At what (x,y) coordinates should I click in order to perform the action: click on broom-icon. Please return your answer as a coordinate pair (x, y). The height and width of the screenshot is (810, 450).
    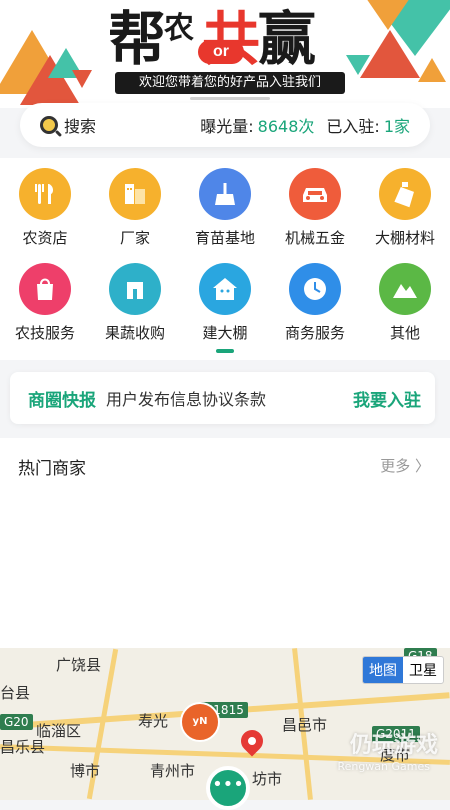
    Looking at the image, I should click on (225, 194).